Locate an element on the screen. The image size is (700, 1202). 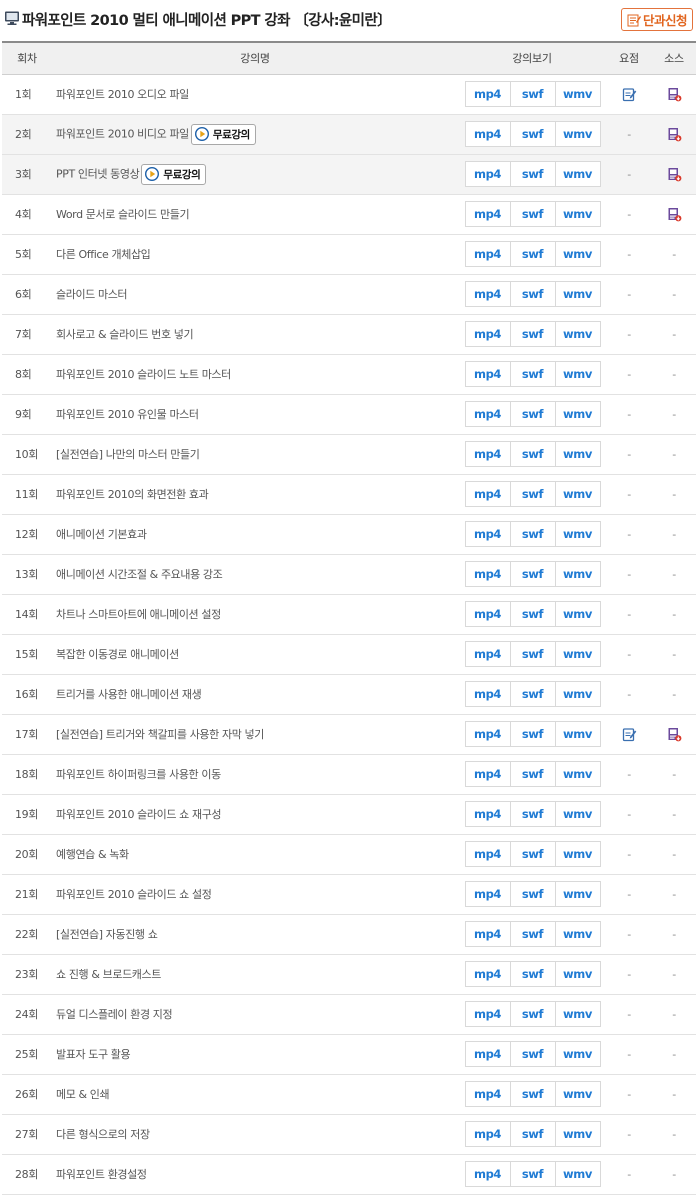
lecture-number: 26회 is located at coordinates (26, 1094).